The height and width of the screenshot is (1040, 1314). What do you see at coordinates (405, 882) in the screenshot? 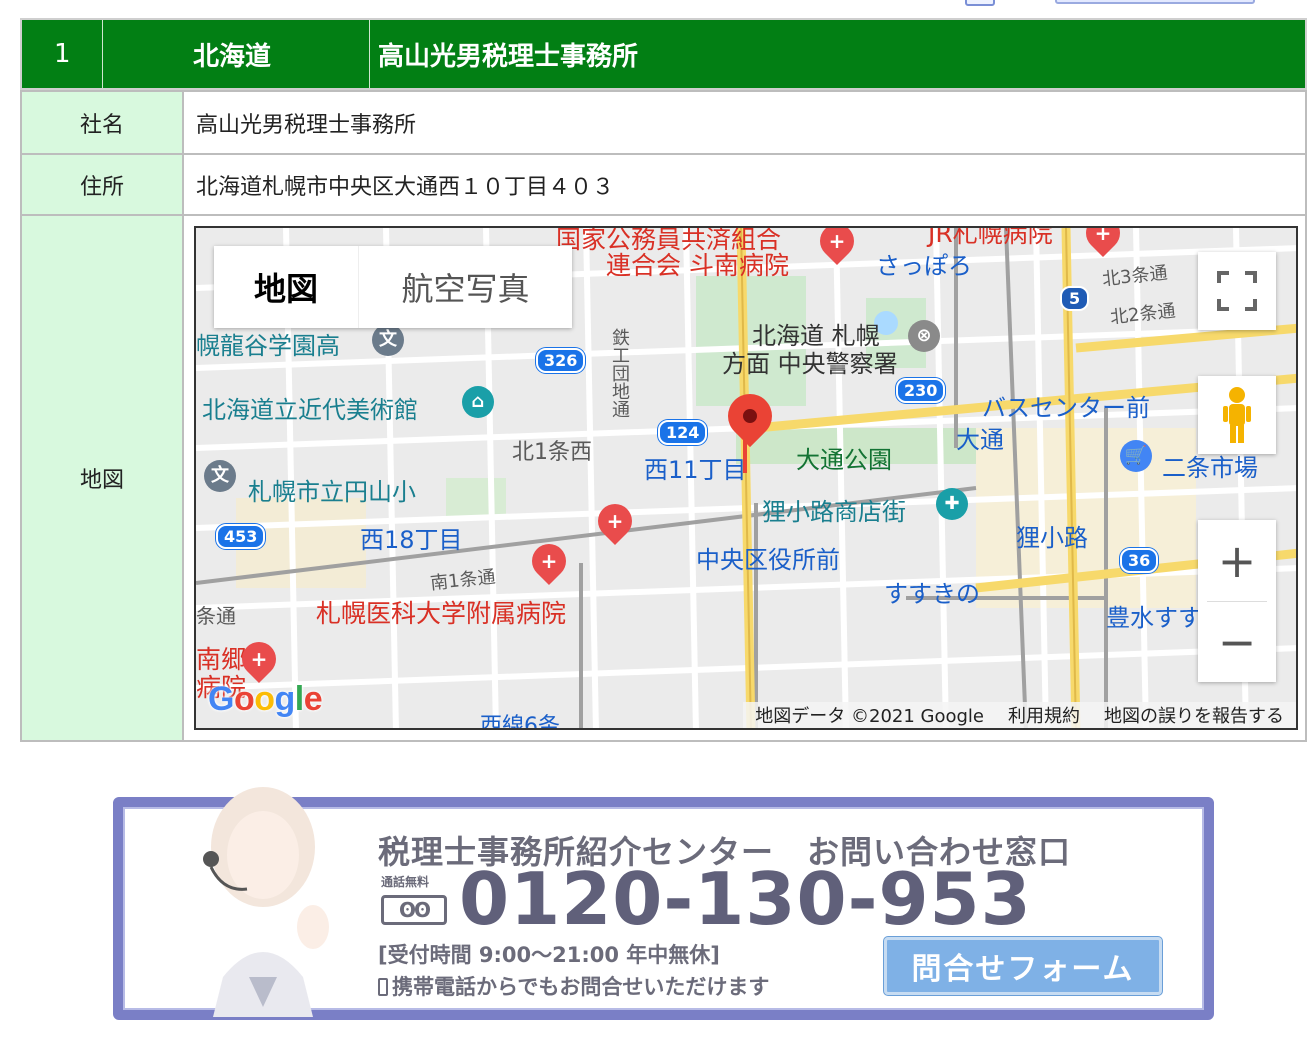
I see `free-call-label: 通話無料` at bounding box center [405, 882].